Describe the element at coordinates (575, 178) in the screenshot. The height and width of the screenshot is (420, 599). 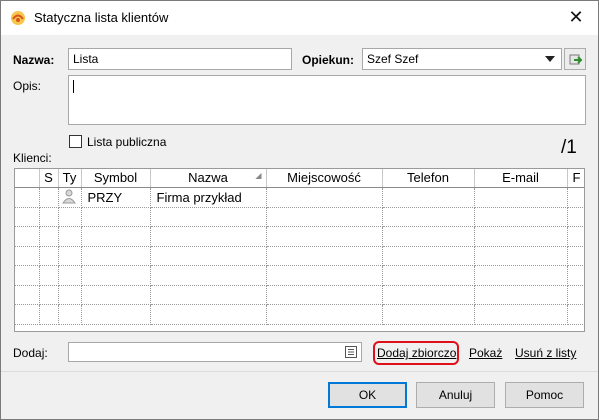
I see `column-header-f: F` at that location.